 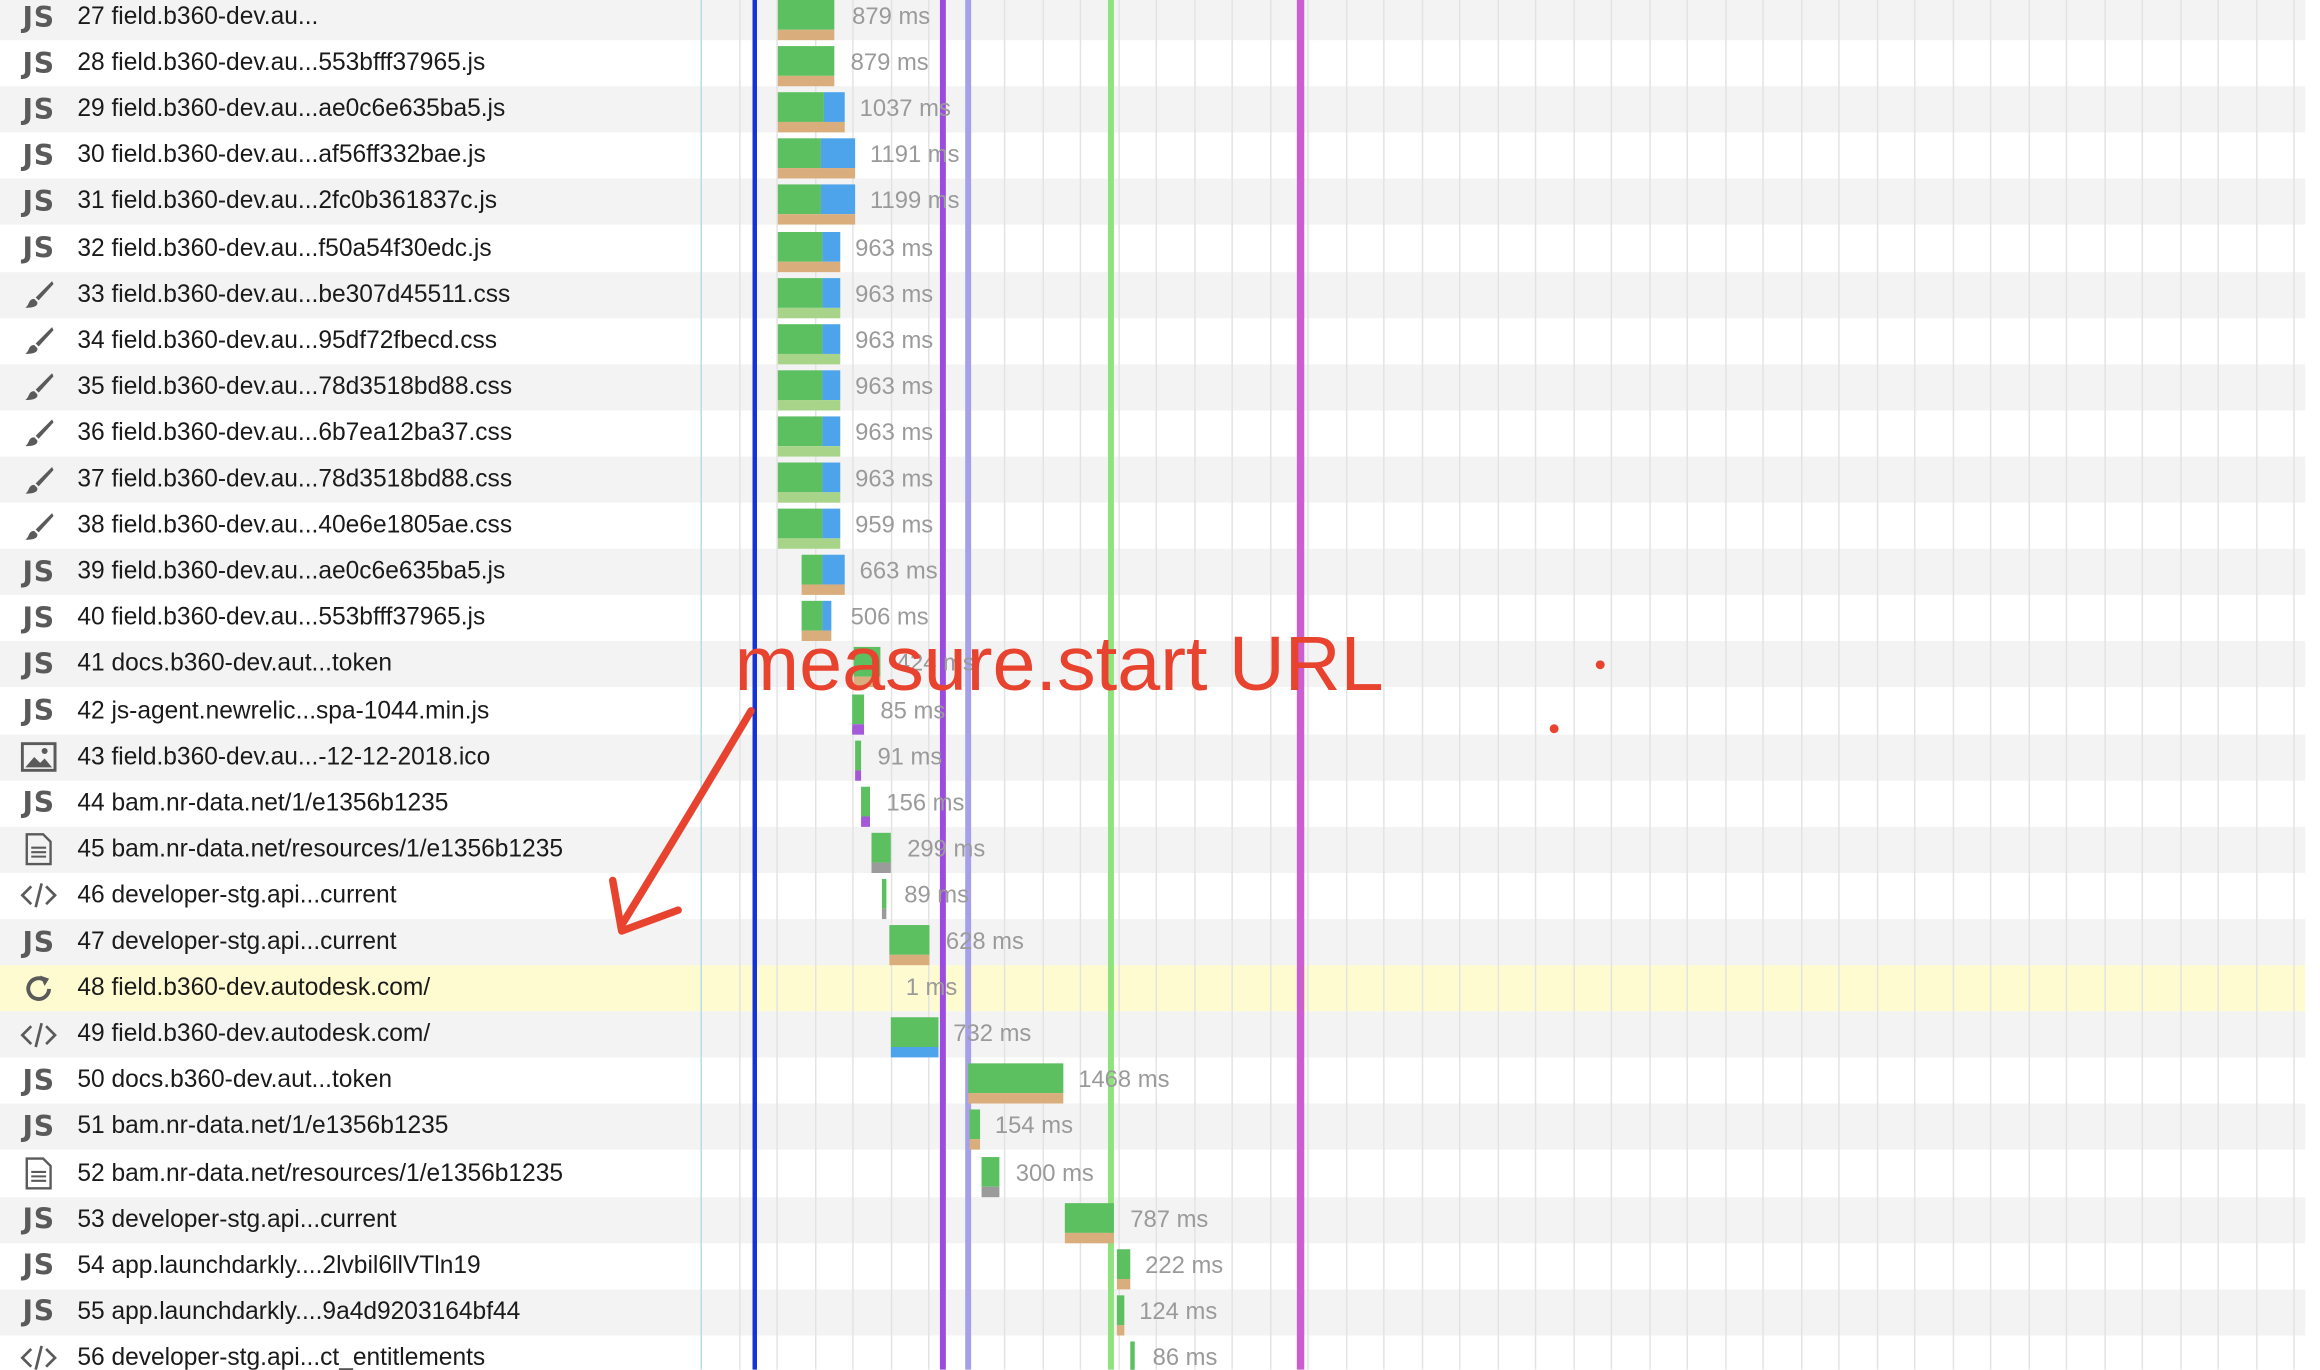 What do you see at coordinates (295, 479) in the screenshot?
I see `request-name: 37 field.b360-dev.au...78d3518bd88.css` at bounding box center [295, 479].